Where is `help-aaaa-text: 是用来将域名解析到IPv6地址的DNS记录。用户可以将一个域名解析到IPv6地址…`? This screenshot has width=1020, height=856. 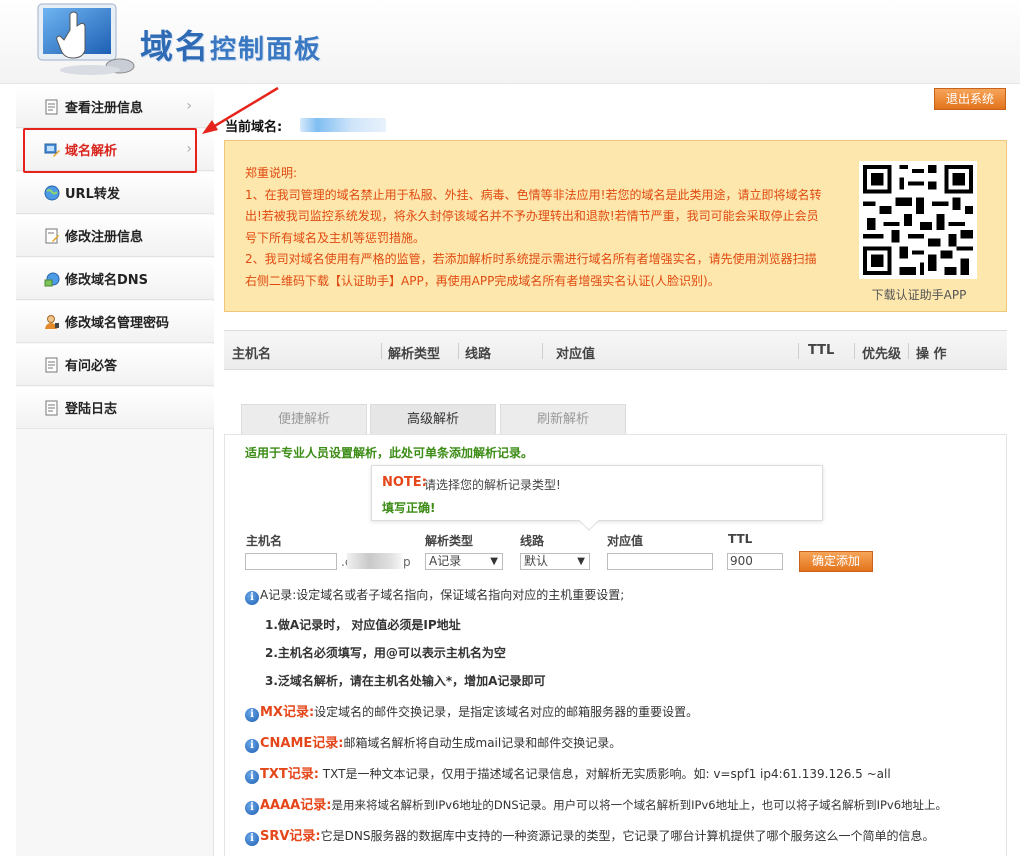 help-aaaa-text: 是用来将域名解析到IPv6地址的DNS记录。用户可以将一个域名解析到IPv6地址… is located at coordinates (639, 805).